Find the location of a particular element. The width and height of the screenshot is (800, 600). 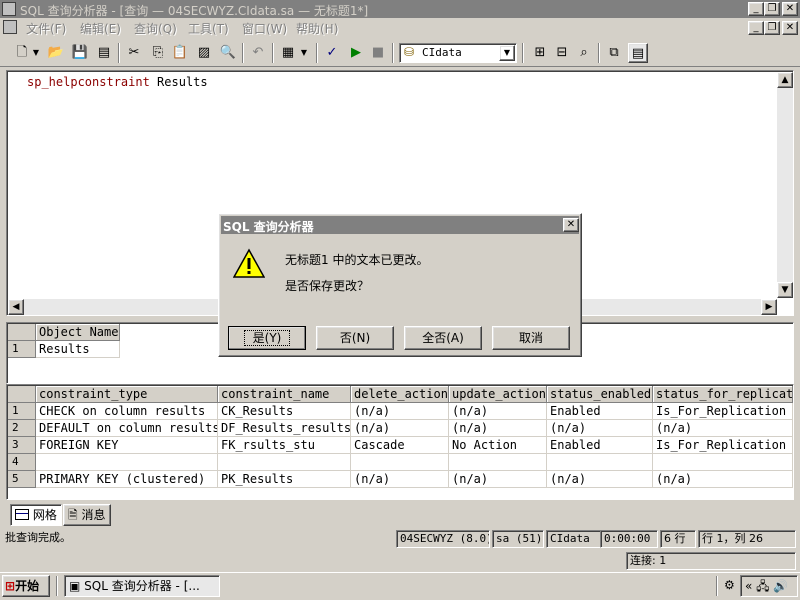

table-cell: FOREIGN KEY is located at coordinates (127, 445).